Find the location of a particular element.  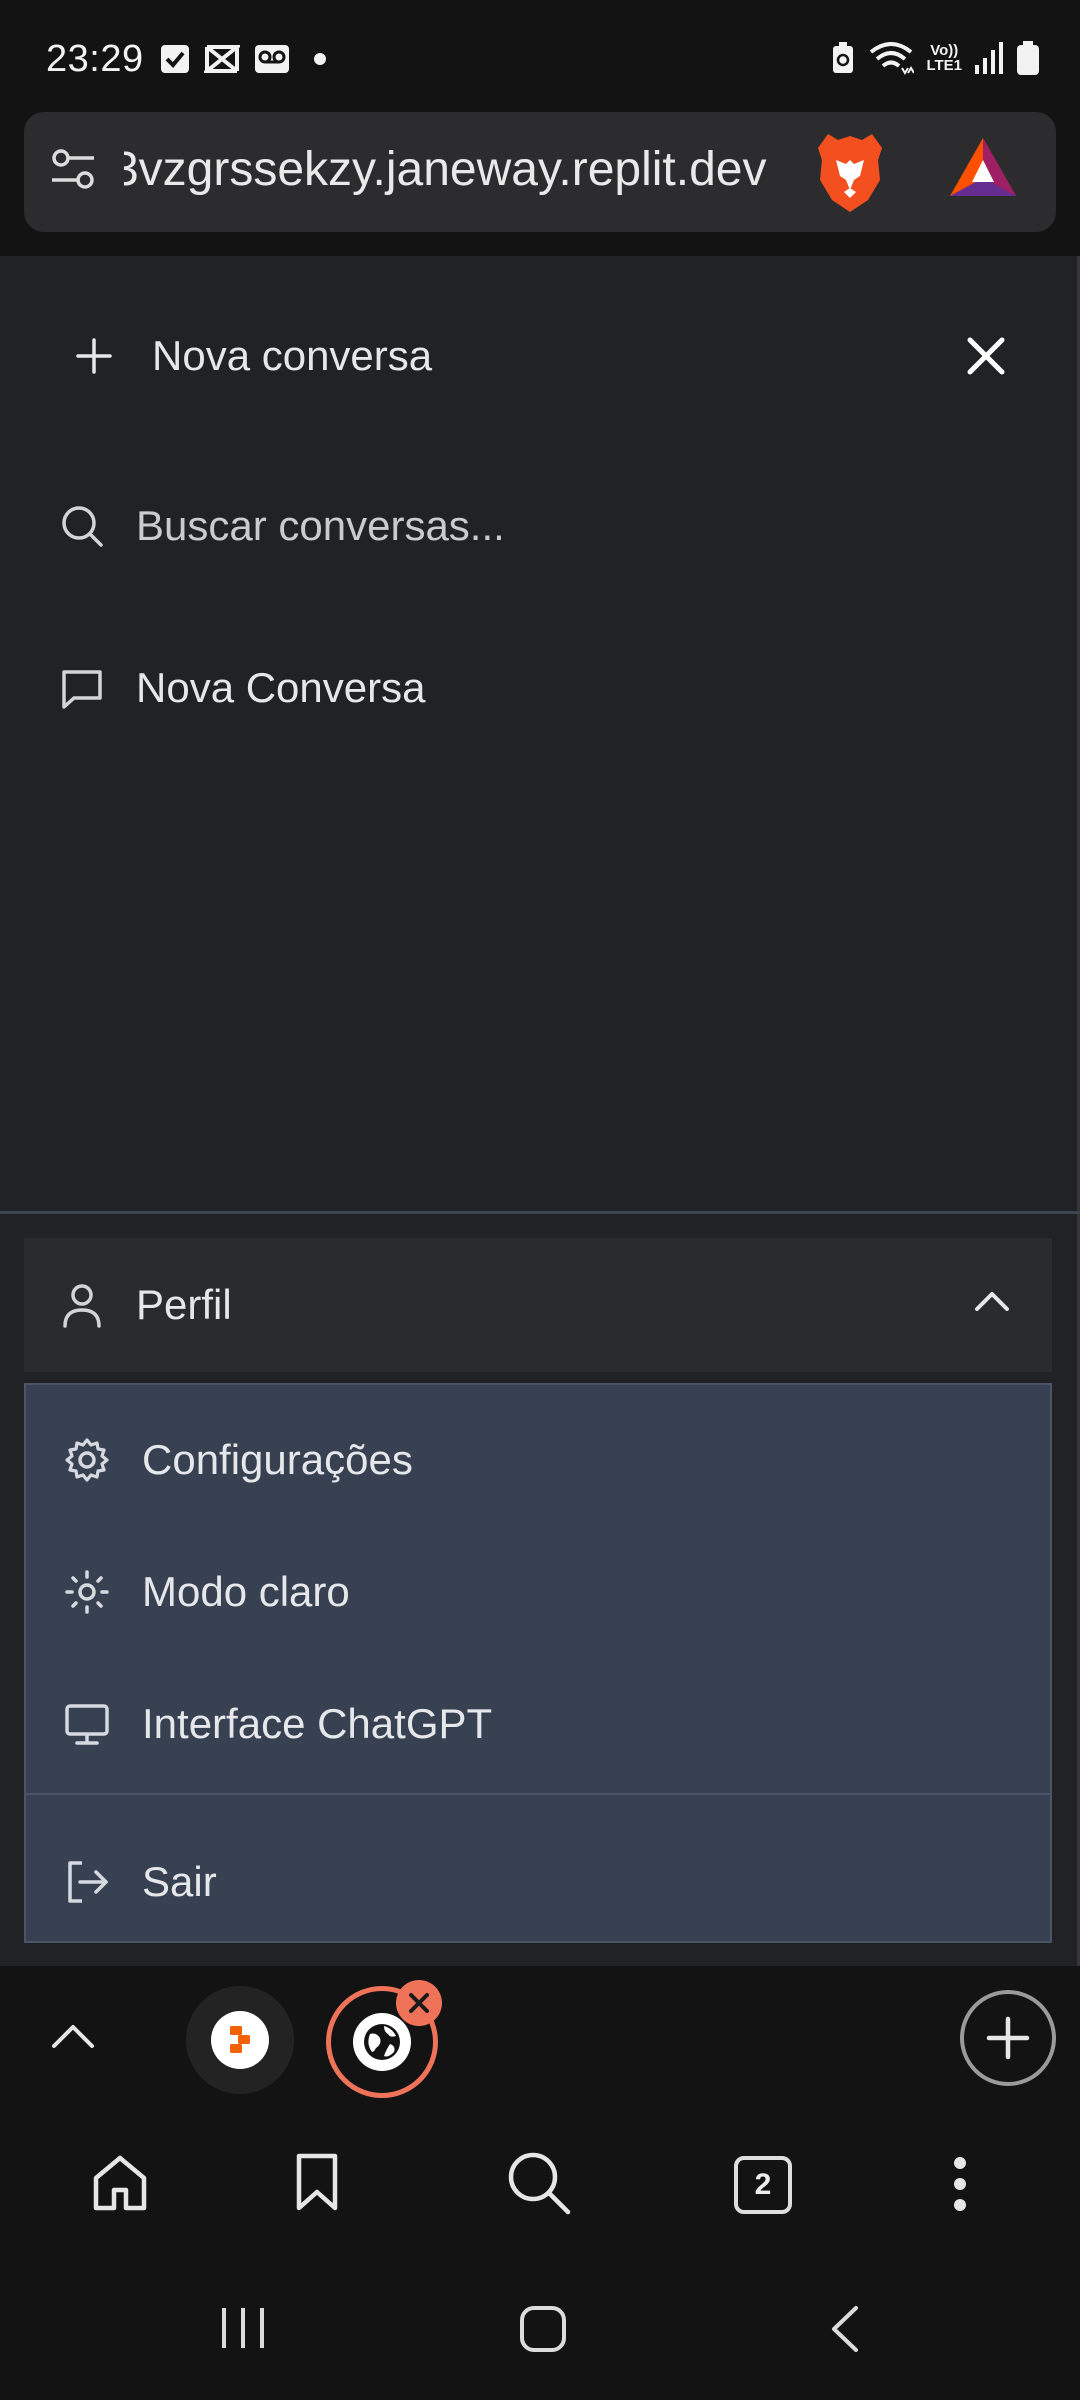

close-sidebar-button is located at coordinates (986, 356).